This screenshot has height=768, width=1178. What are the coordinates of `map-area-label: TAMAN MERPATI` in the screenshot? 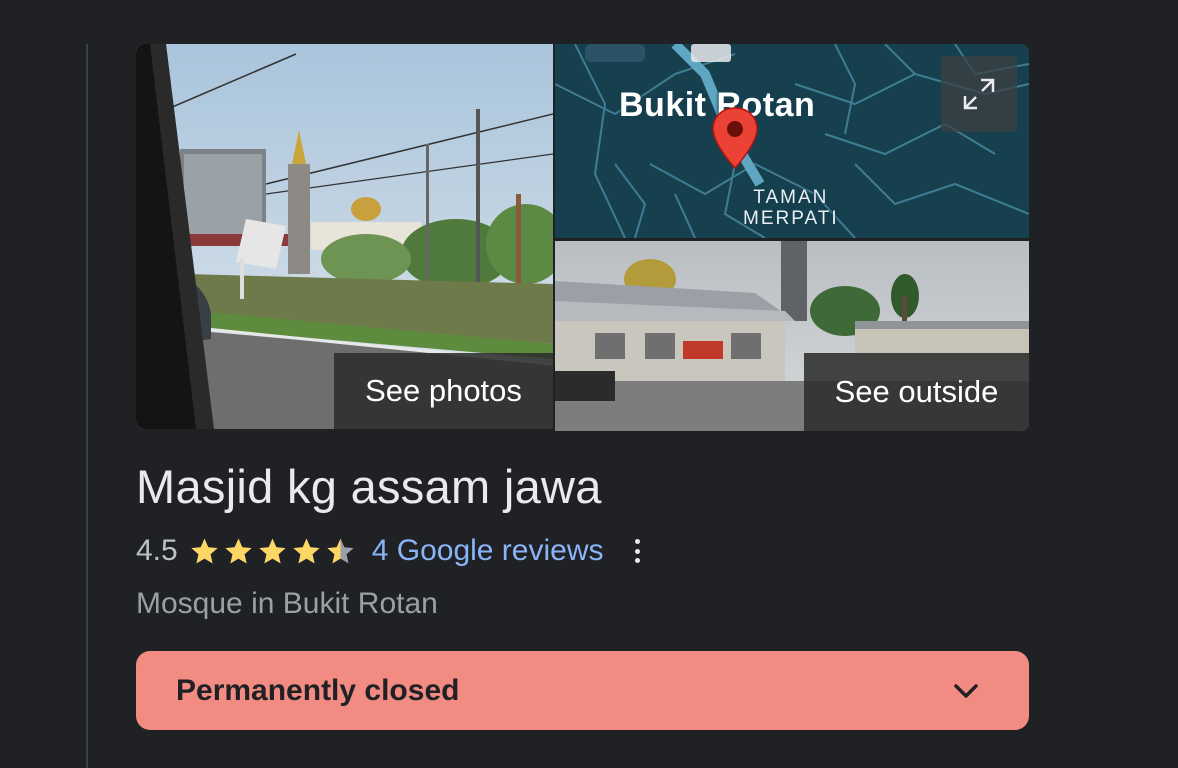 It's located at (791, 208).